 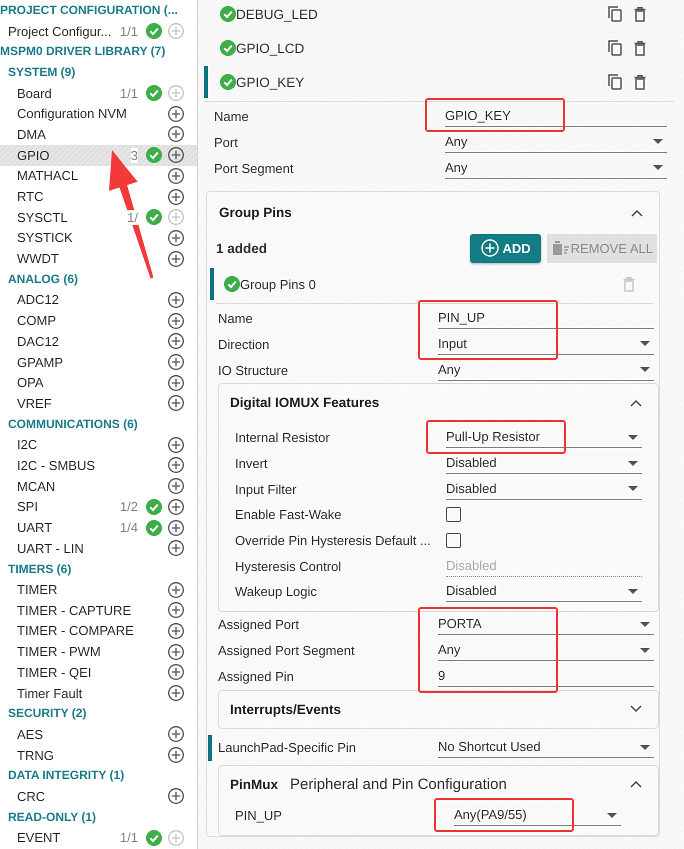 What do you see at coordinates (98, 403) in the screenshot?
I see `tree-item: VREF` at bounding box center [98, 403].